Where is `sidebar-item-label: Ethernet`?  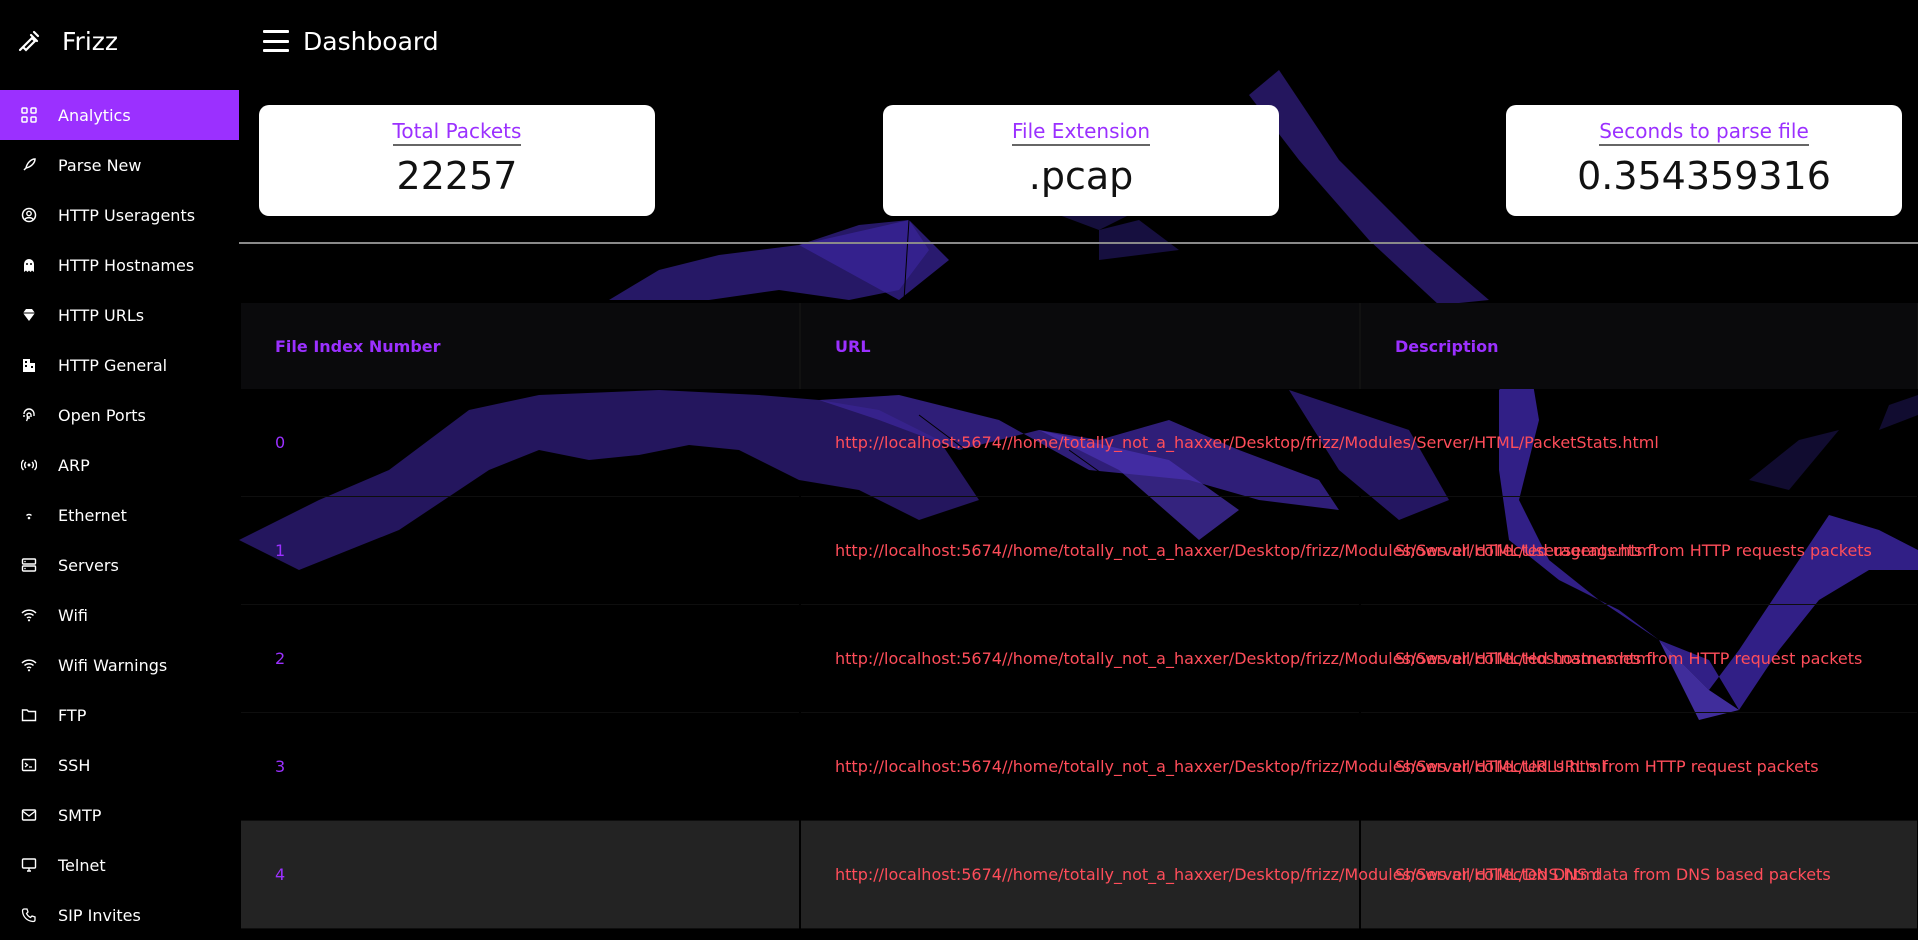 sidebar-item-label: Ethernet is located at coordinates (92, 515).